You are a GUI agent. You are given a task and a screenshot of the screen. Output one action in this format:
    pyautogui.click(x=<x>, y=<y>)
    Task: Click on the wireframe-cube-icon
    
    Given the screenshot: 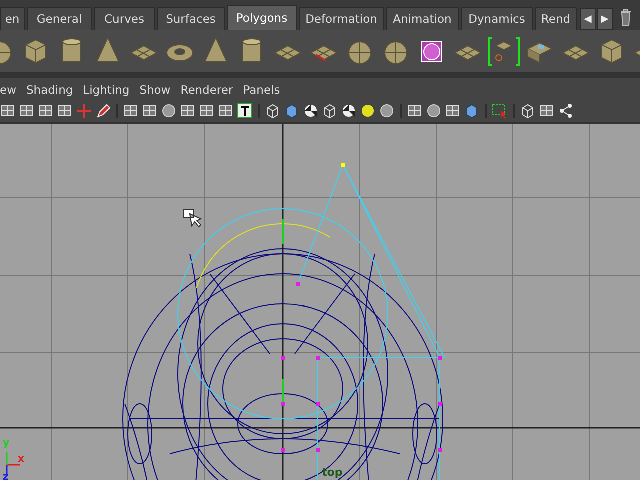 What is the action you would take?
    pyautogui.click(x=273, y=111)
    